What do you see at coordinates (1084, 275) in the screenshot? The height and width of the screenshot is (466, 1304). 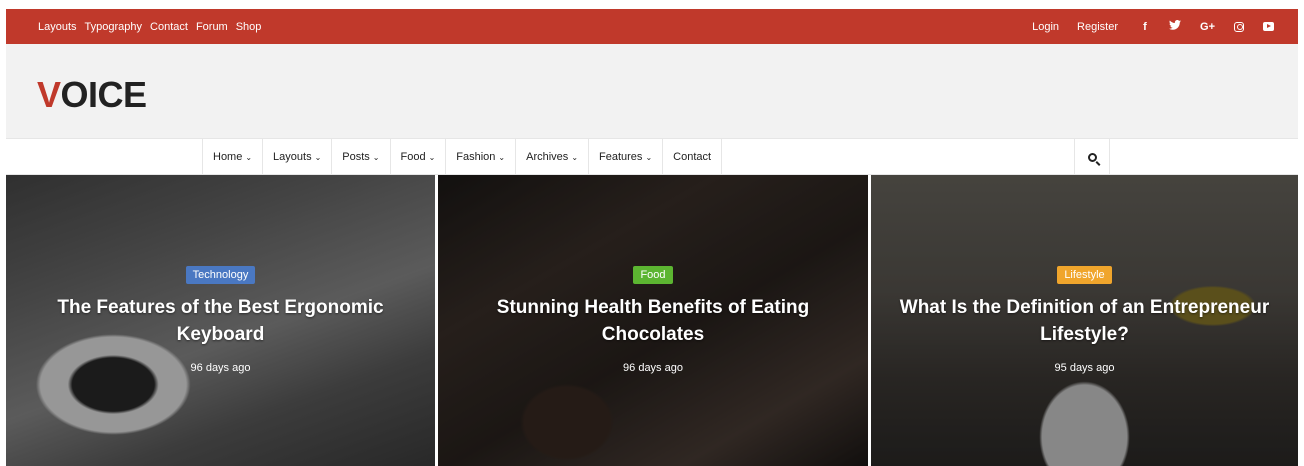 I see `category-badge: Lifestyle` at bounding box center [1084, 275].